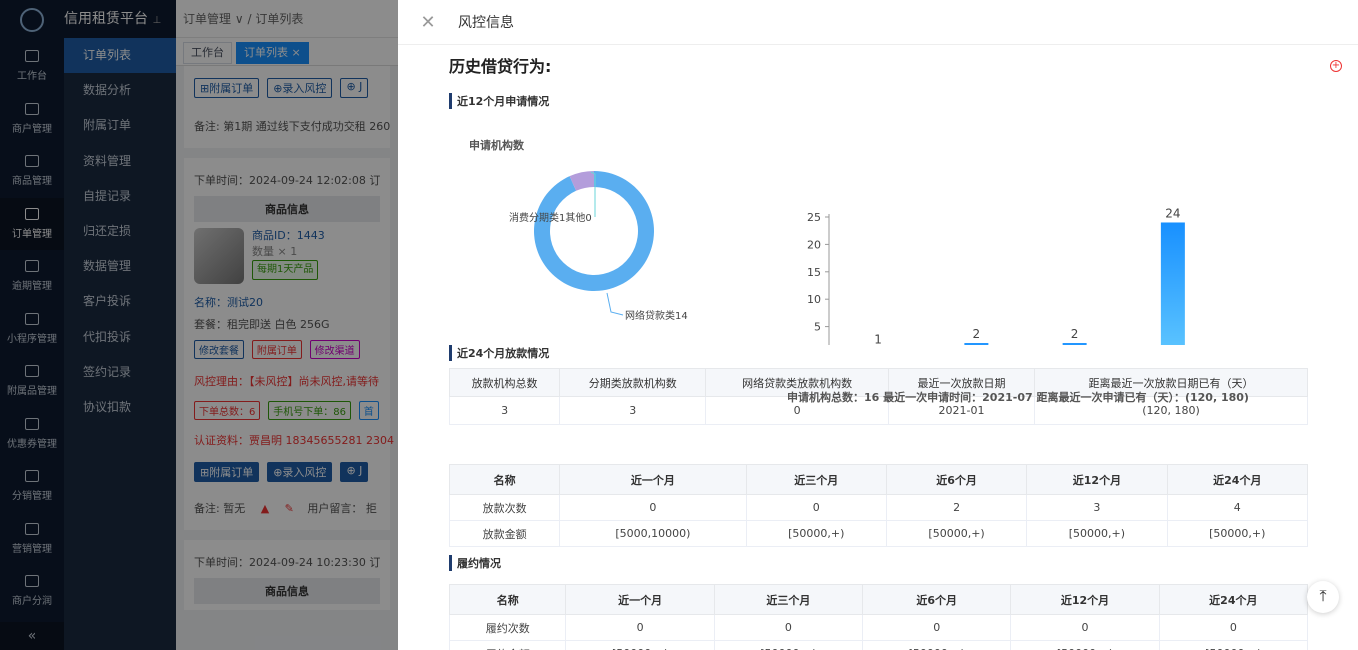 This screenshot has height=650, width=1358. What do you see at coordinates (653, 533) in the screenshot?
I see `table-cell: [5000,10000)` at bounding box center [653, 533].